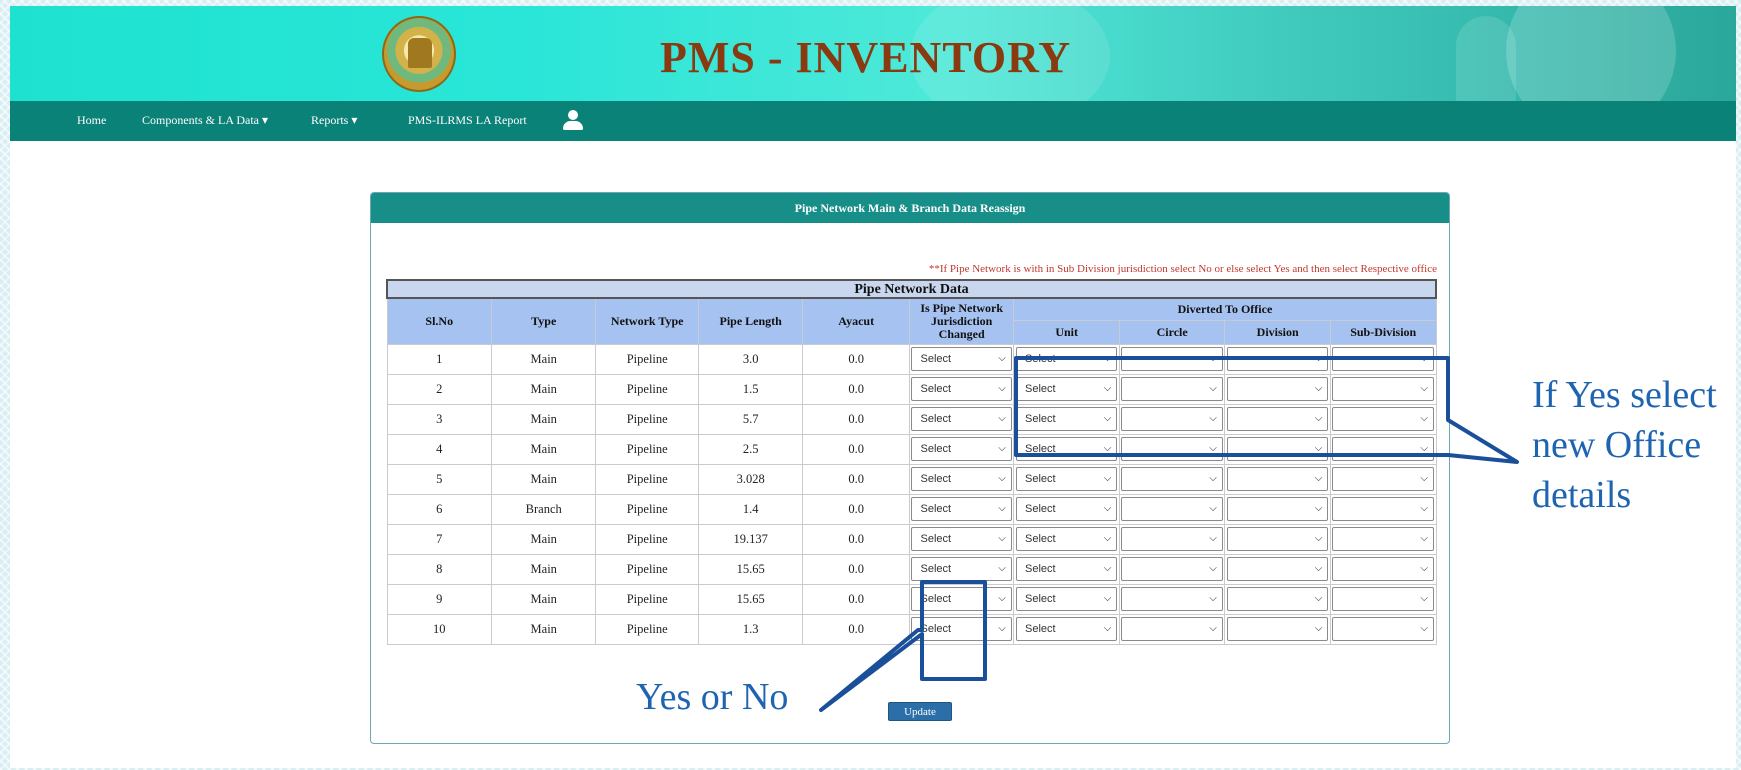 The width and height of the screenshot is (1741, 770). Describe the element at coordinates (334, 120) in the screenshot. I see `nav-reports-menu: Reports ▾` at that location.